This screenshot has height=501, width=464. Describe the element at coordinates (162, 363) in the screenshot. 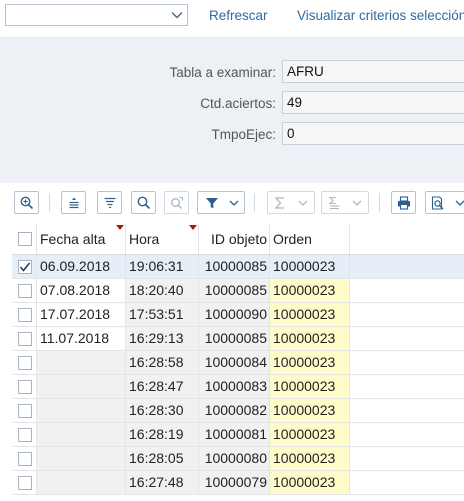

I see `cell-hora: 16:28:58` at that location.